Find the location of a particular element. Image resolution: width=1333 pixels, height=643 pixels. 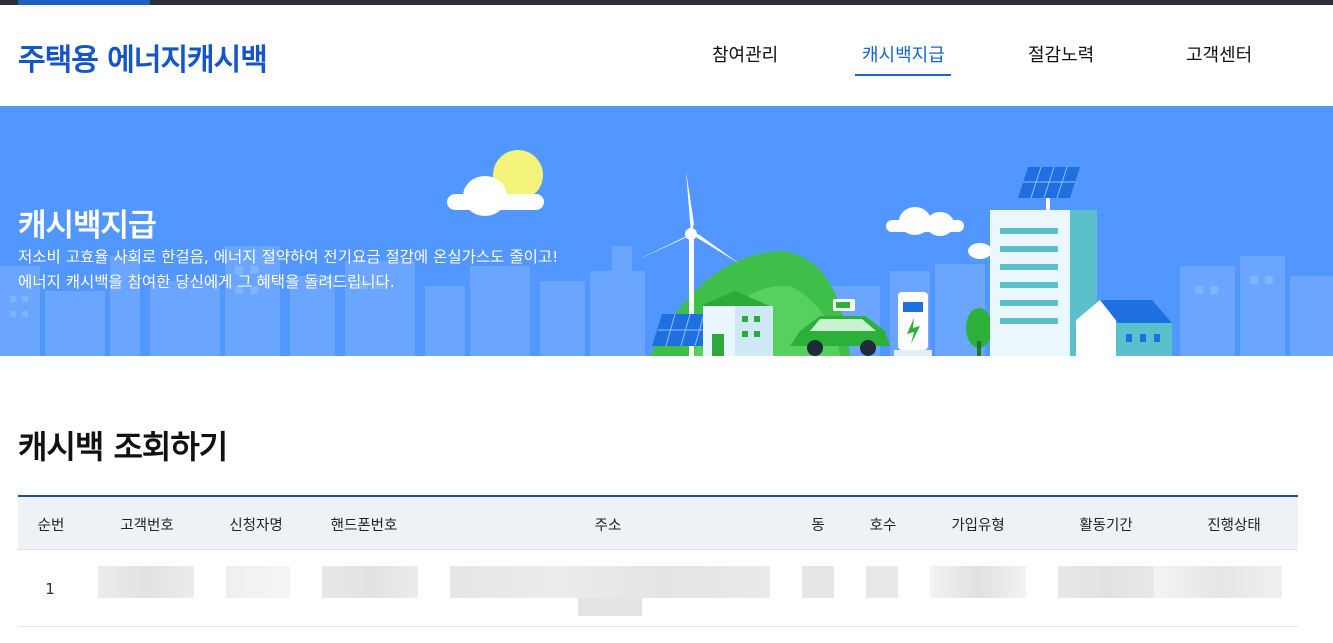

nav-item-participation: 참여관리 is located at coordinates (745, 54).